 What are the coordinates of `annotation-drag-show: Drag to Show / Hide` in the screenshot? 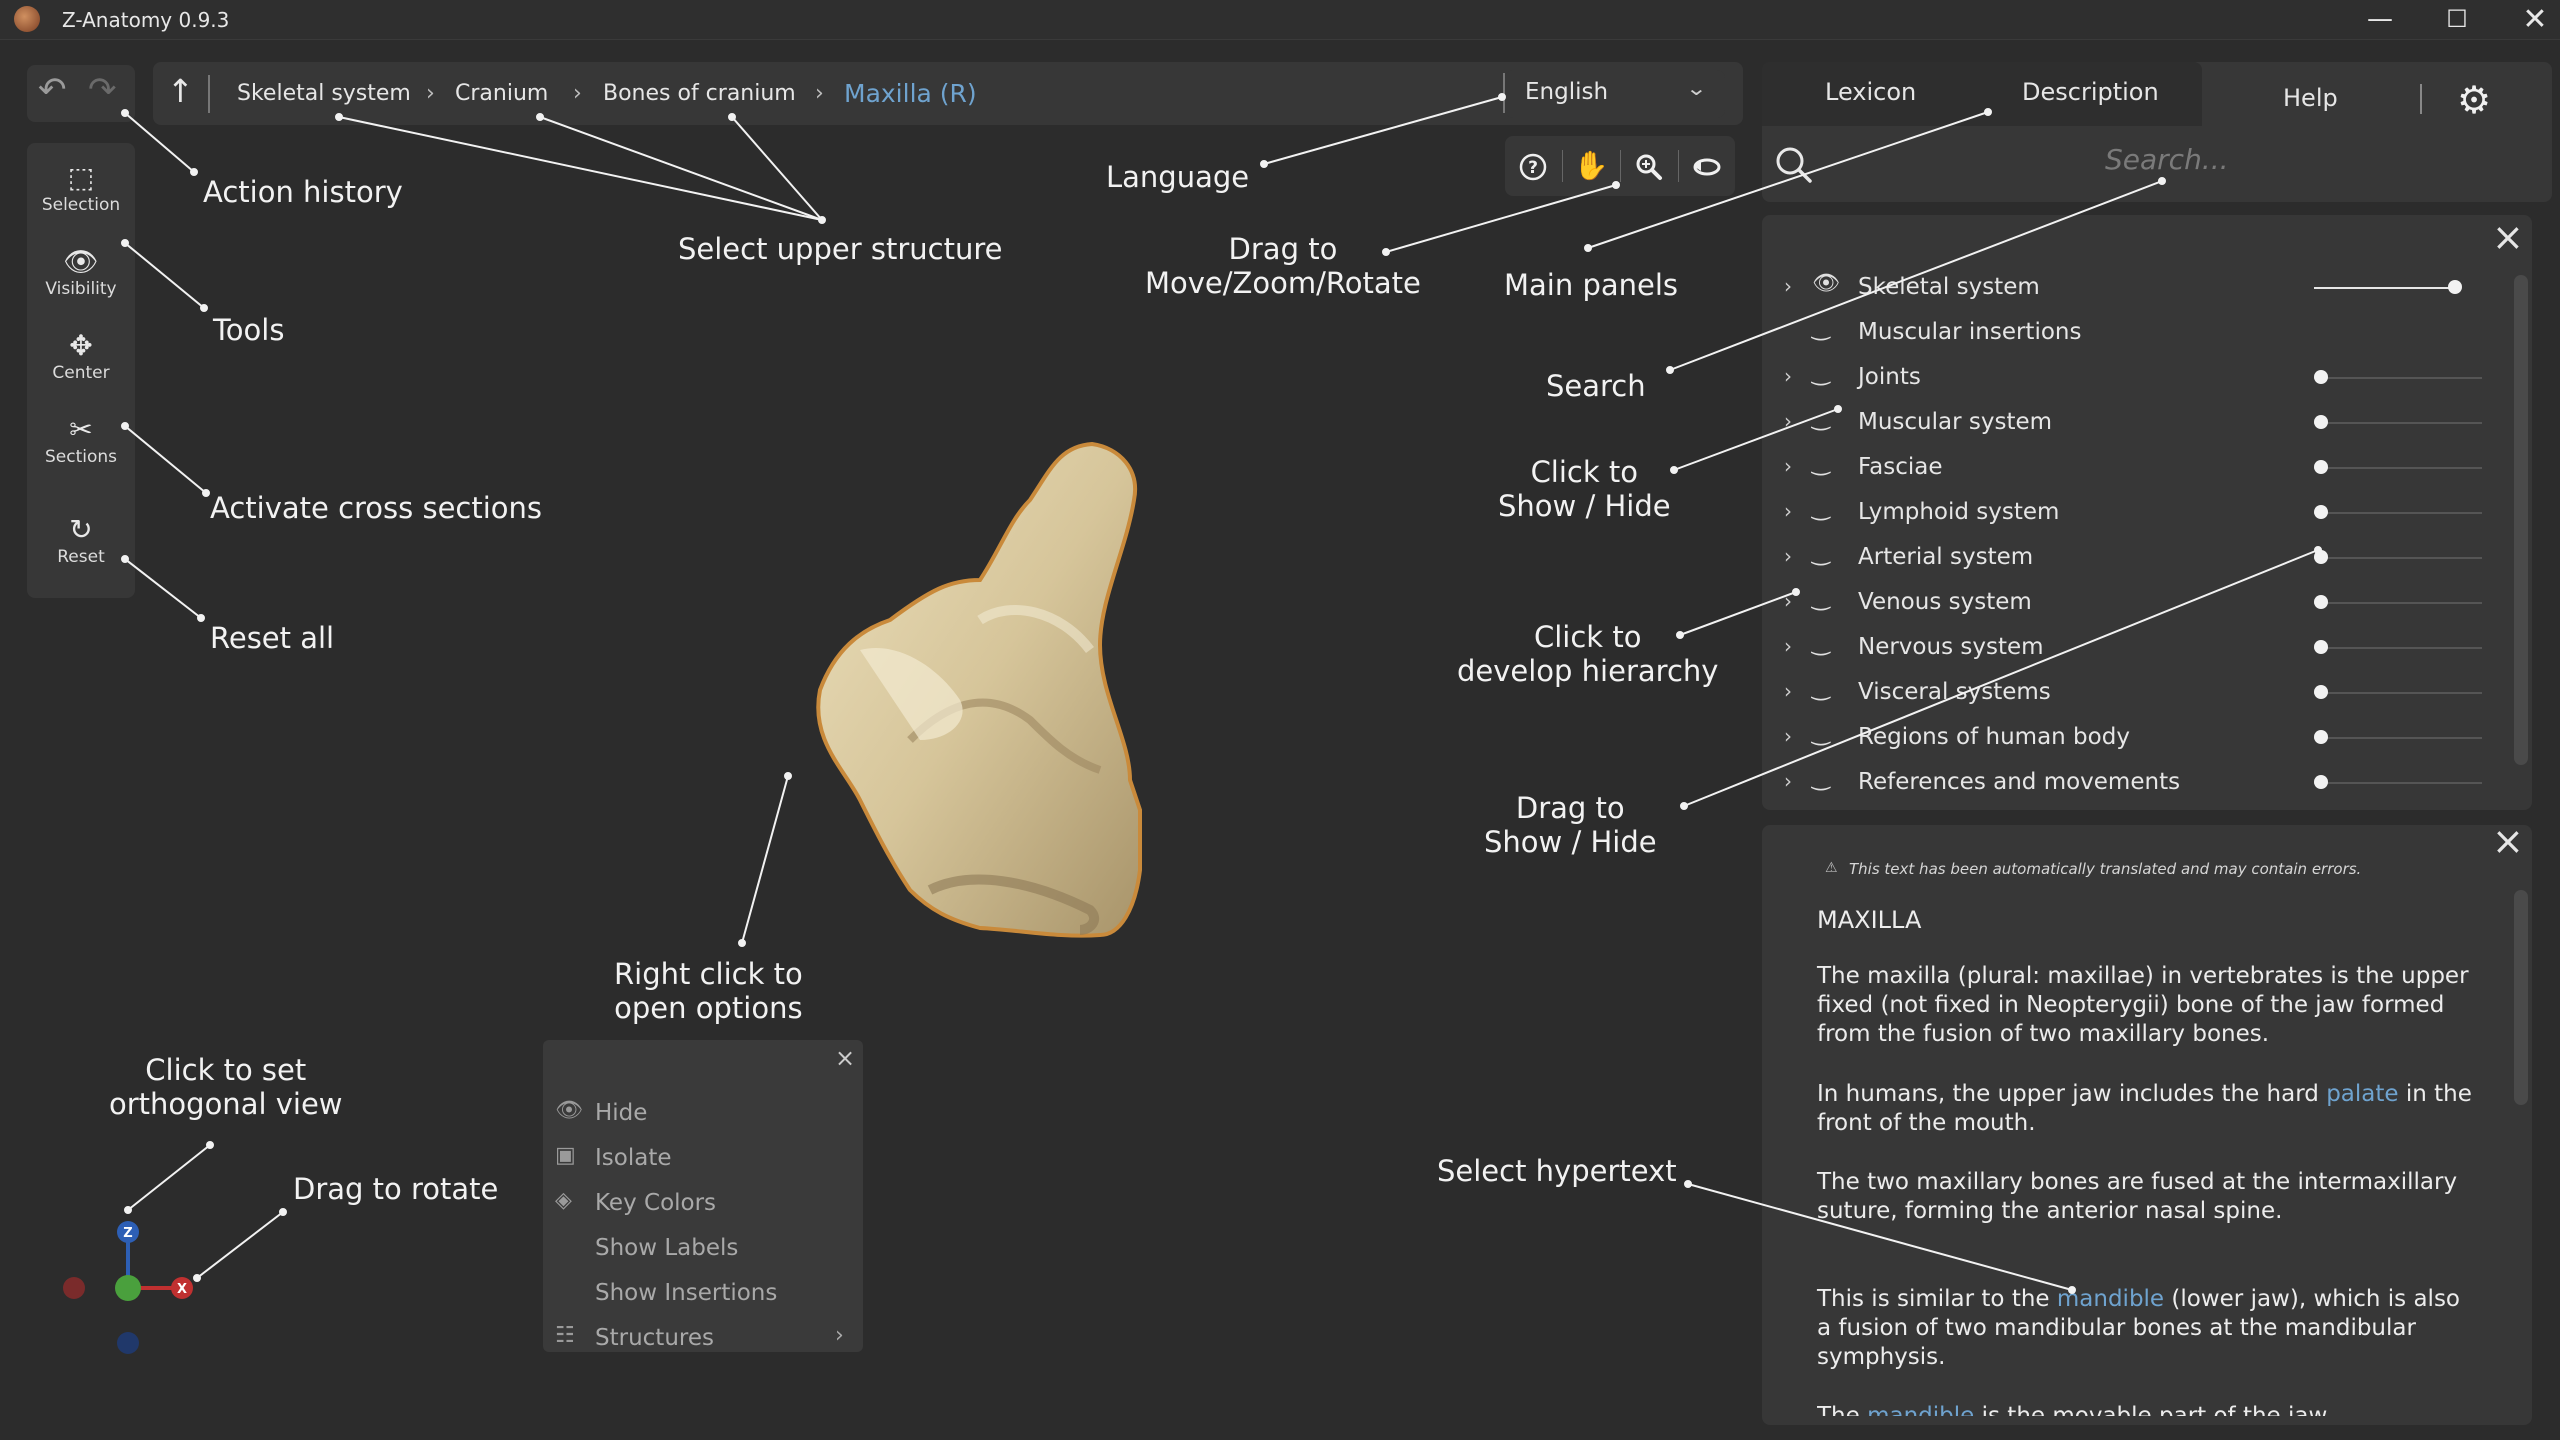 It's located at (1570, 825).